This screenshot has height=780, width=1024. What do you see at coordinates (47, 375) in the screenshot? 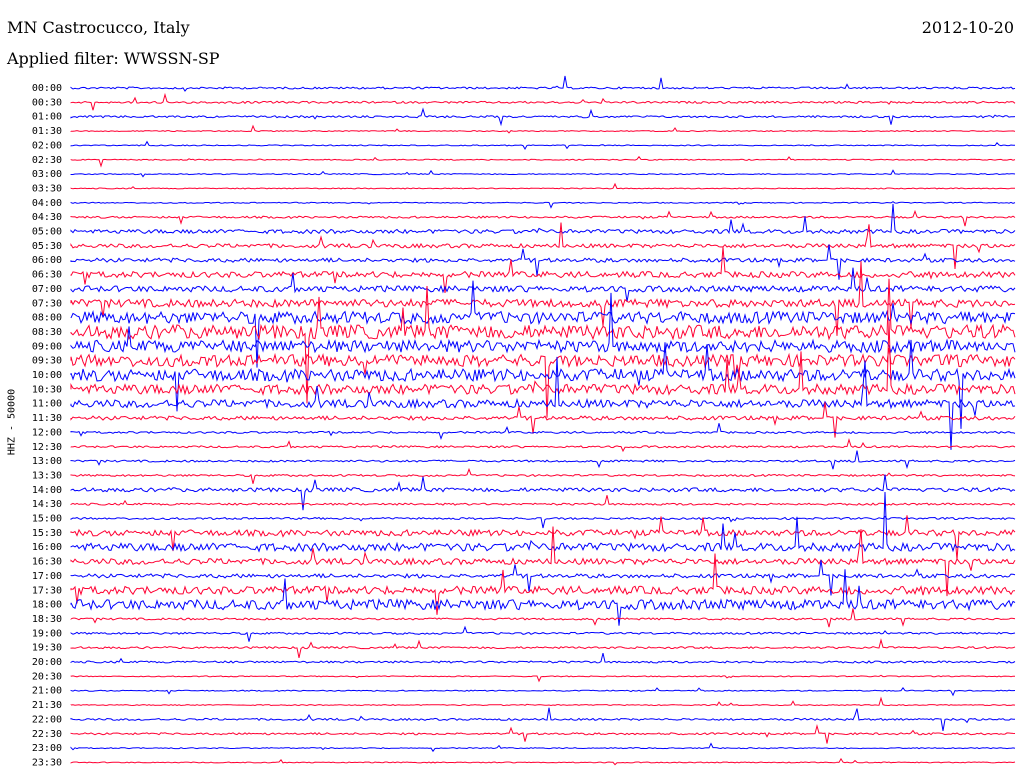
I see `time-tick-label: 10:00` at bounding box center [47, 375].